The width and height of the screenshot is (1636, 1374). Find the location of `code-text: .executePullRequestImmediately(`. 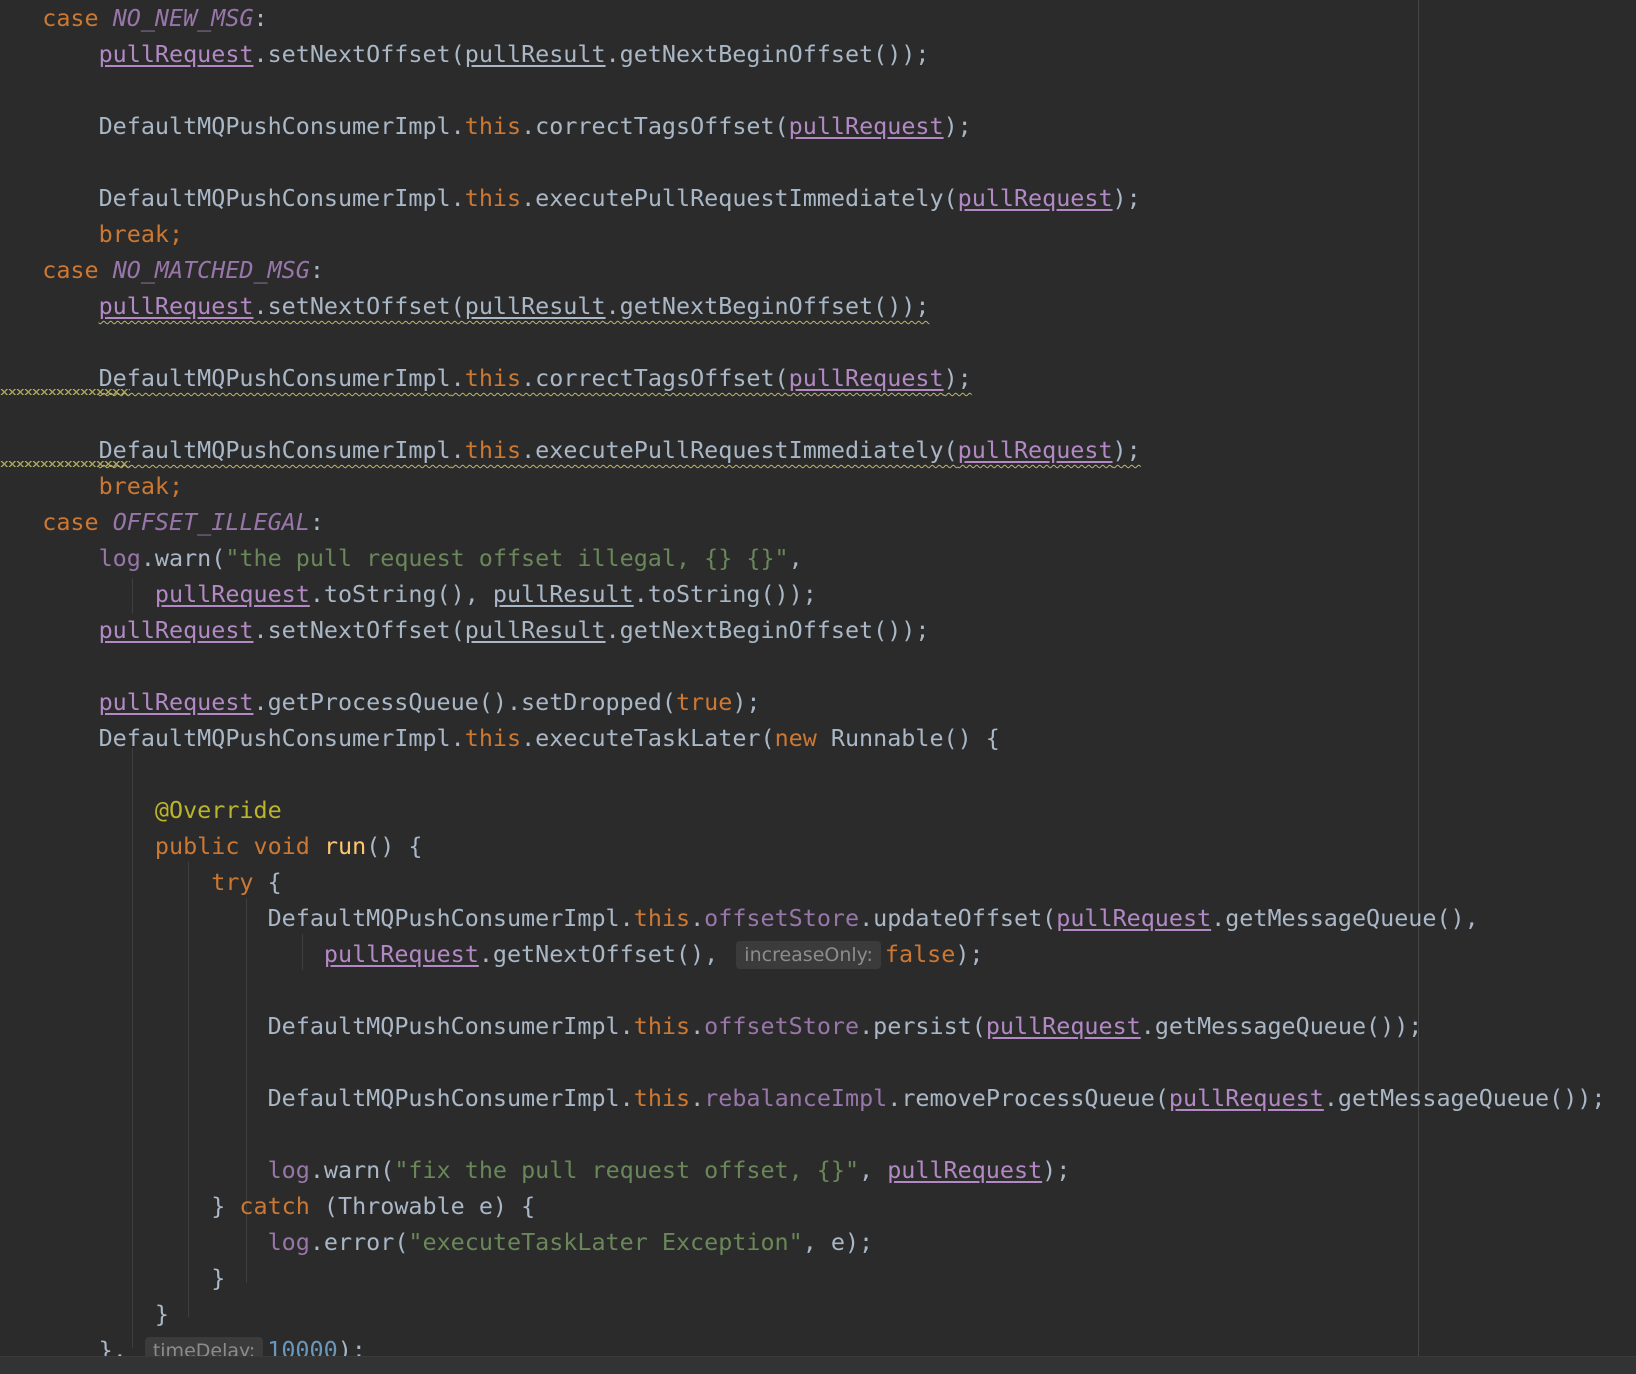

code-text: .executePullRequestImmediately( is located at coordinates (739, 198).